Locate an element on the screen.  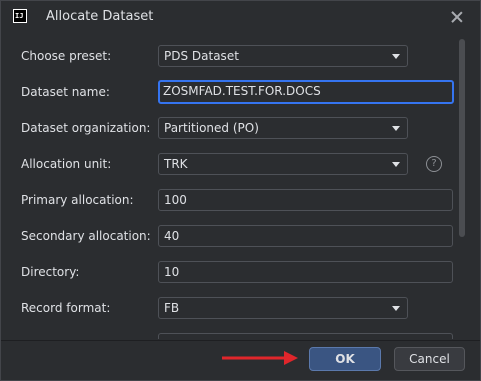
secondary-allocation-value: 40 is located at coordinates (172, 236).